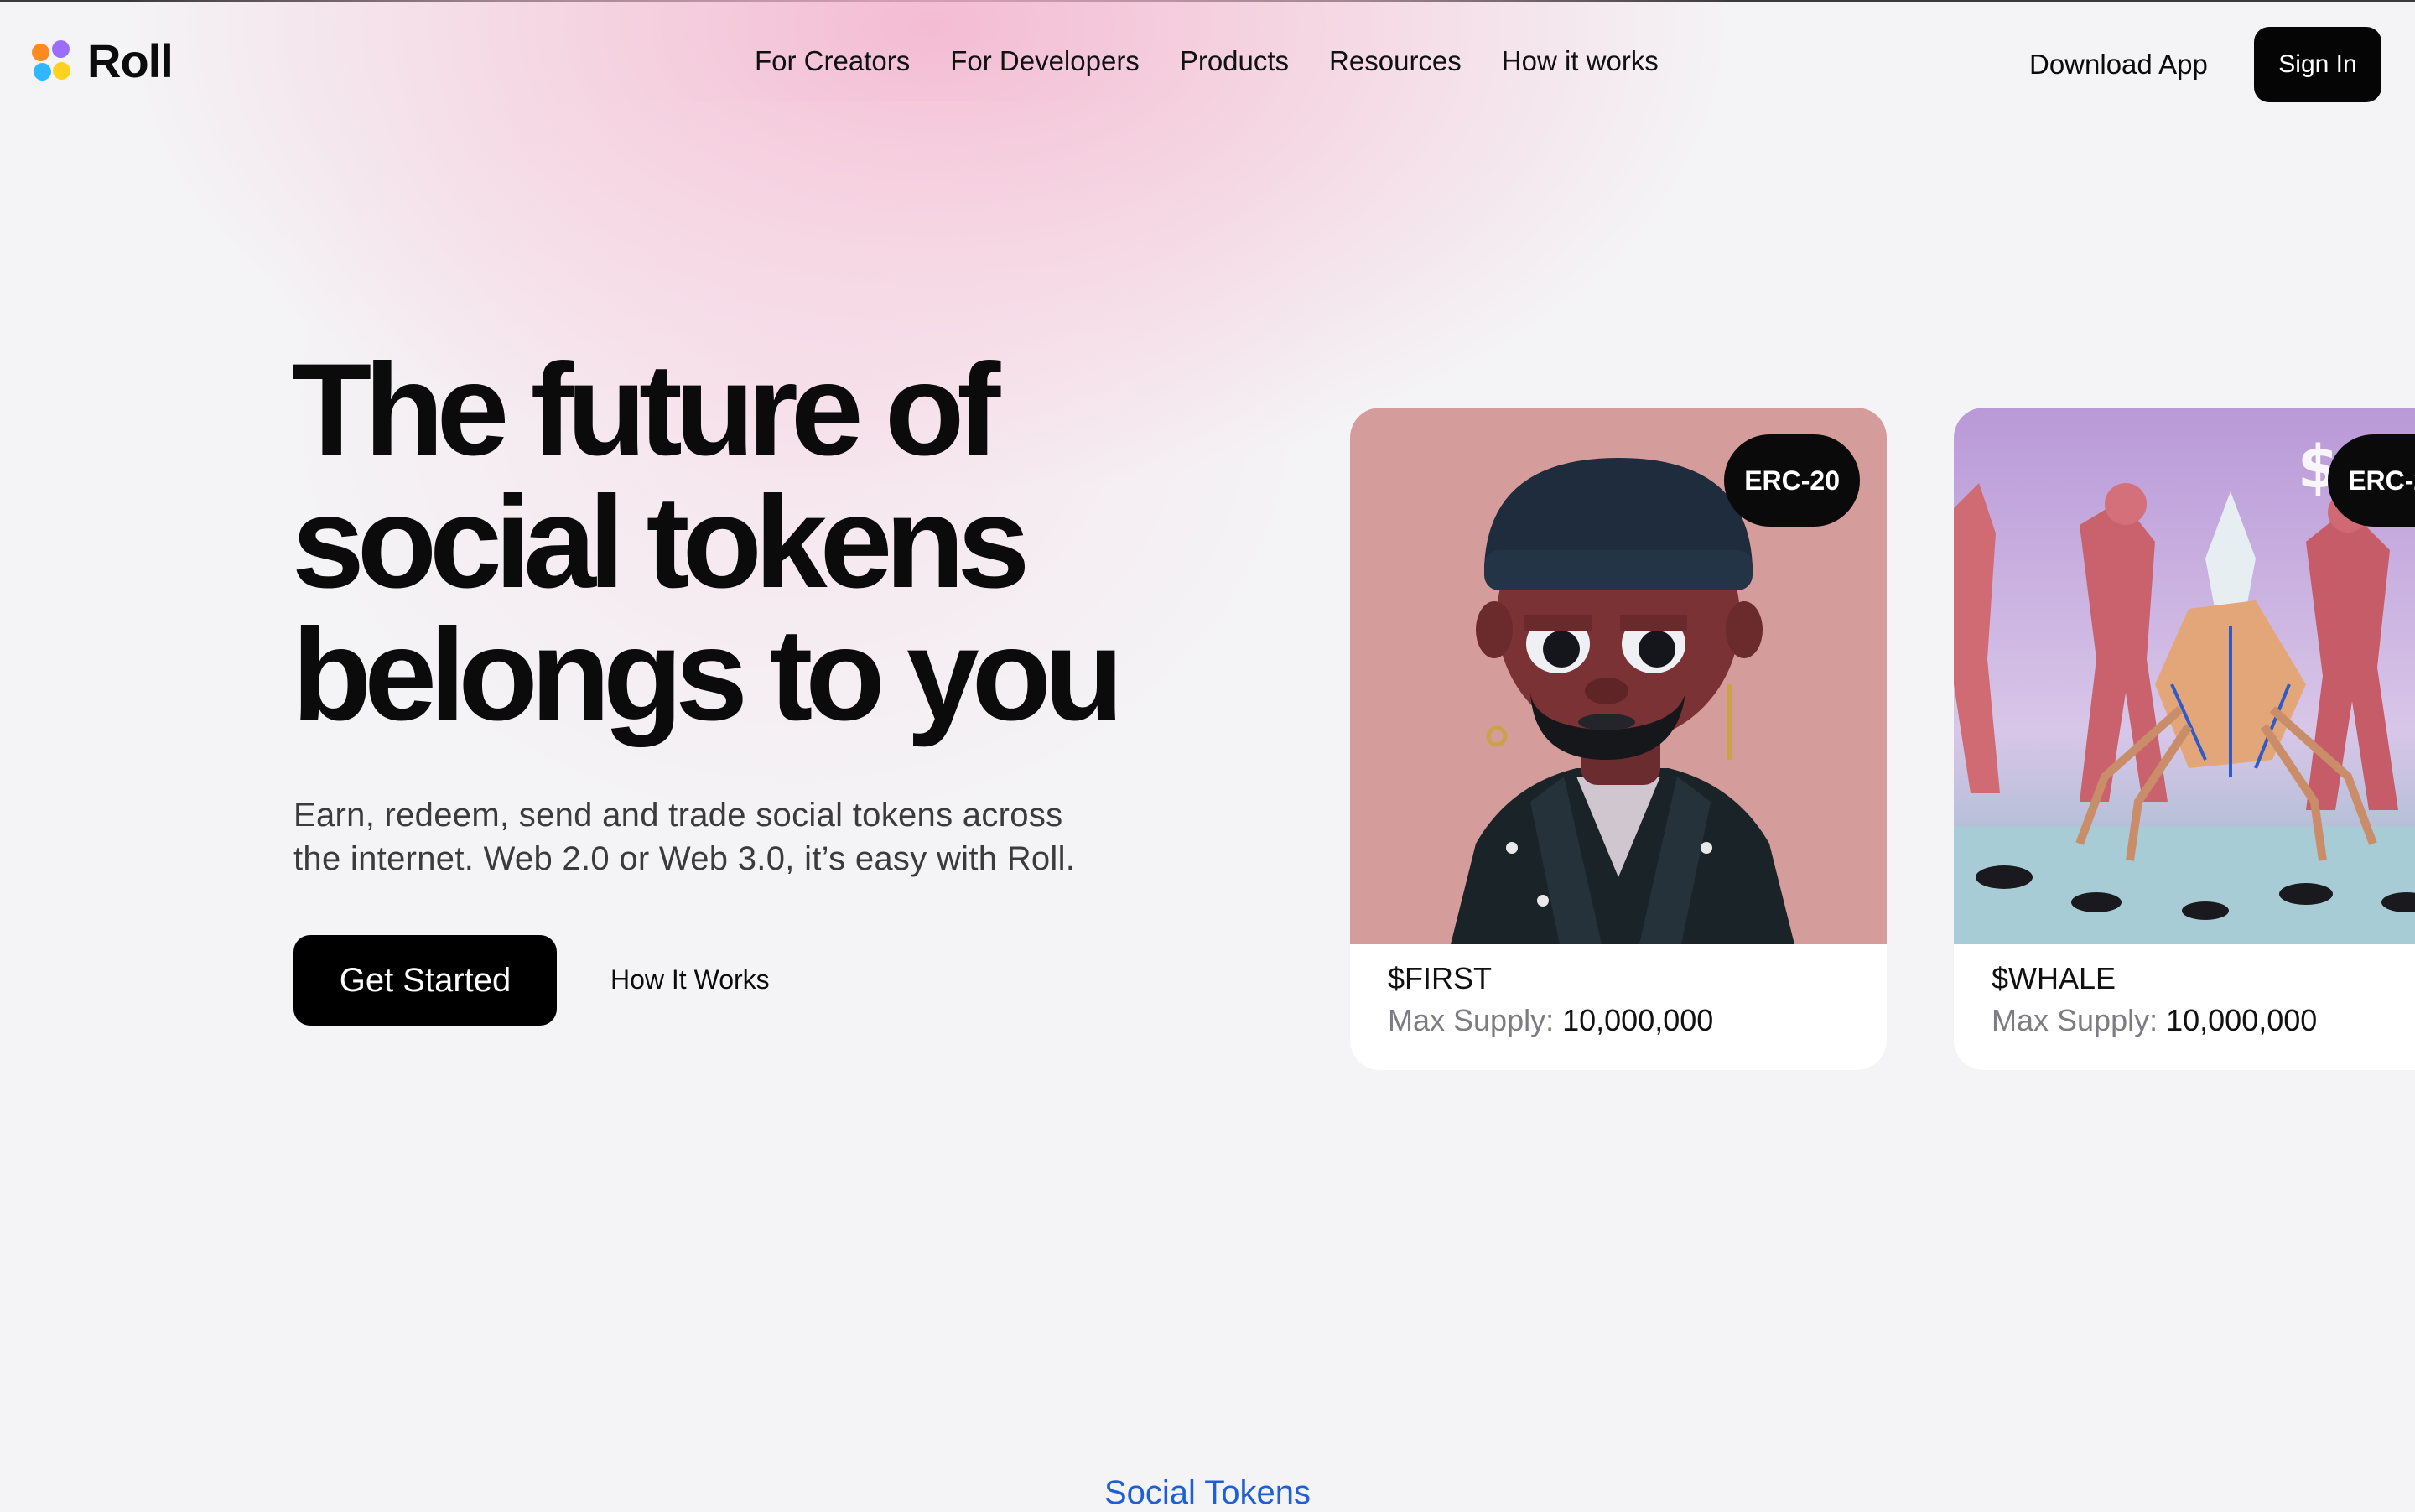  What do you see at coordinates (1580, 61) in the screenshot?
I see `nav-how-it-works: How it works` at bounding box center [1580, 61].